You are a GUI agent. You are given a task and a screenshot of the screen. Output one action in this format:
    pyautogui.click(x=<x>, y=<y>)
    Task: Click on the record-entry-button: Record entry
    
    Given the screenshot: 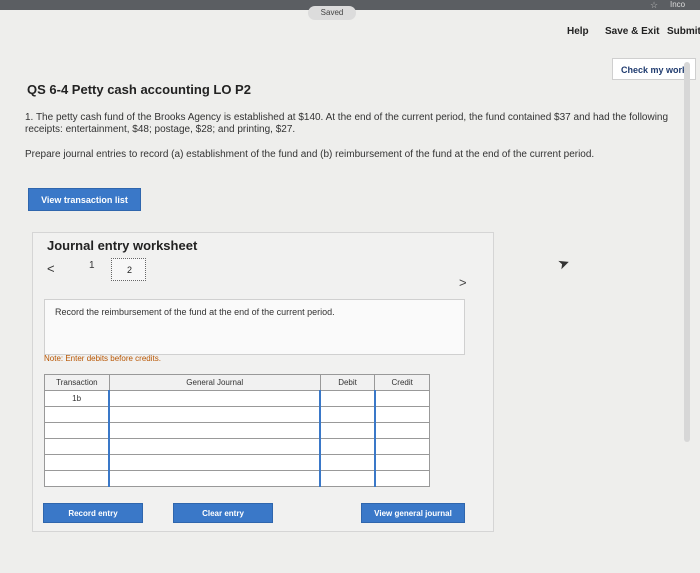 What is the action you would take?
    pyautogui.click(x=93, y=513)
    